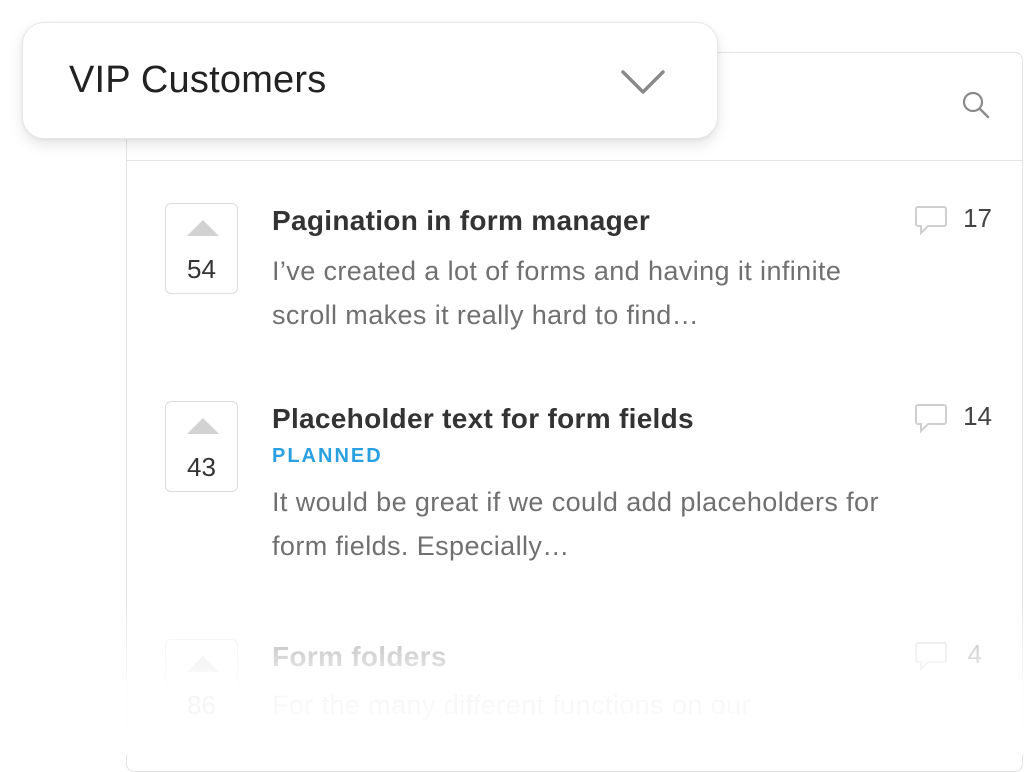  What do you see at coordinates (952, 418) in the screenshot?
I see `comment-counter: 14` at bounding box center [952, 418].